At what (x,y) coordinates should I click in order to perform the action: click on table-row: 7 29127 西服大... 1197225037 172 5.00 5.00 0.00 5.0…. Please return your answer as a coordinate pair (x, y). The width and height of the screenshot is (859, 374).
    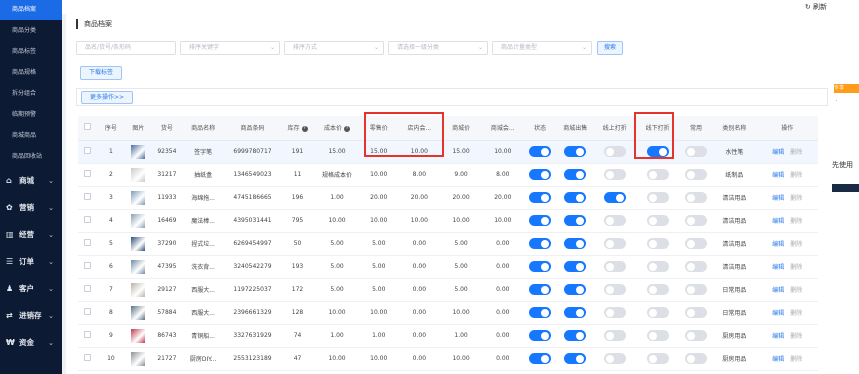
    Looking at the image, I should click on (448, 290).